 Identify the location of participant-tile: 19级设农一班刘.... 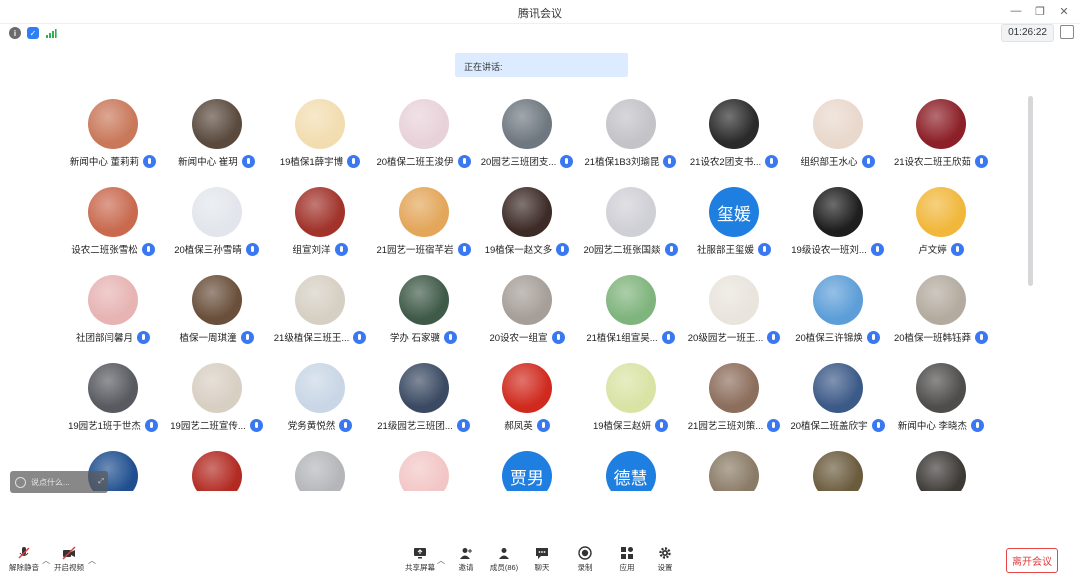
(838, 223).